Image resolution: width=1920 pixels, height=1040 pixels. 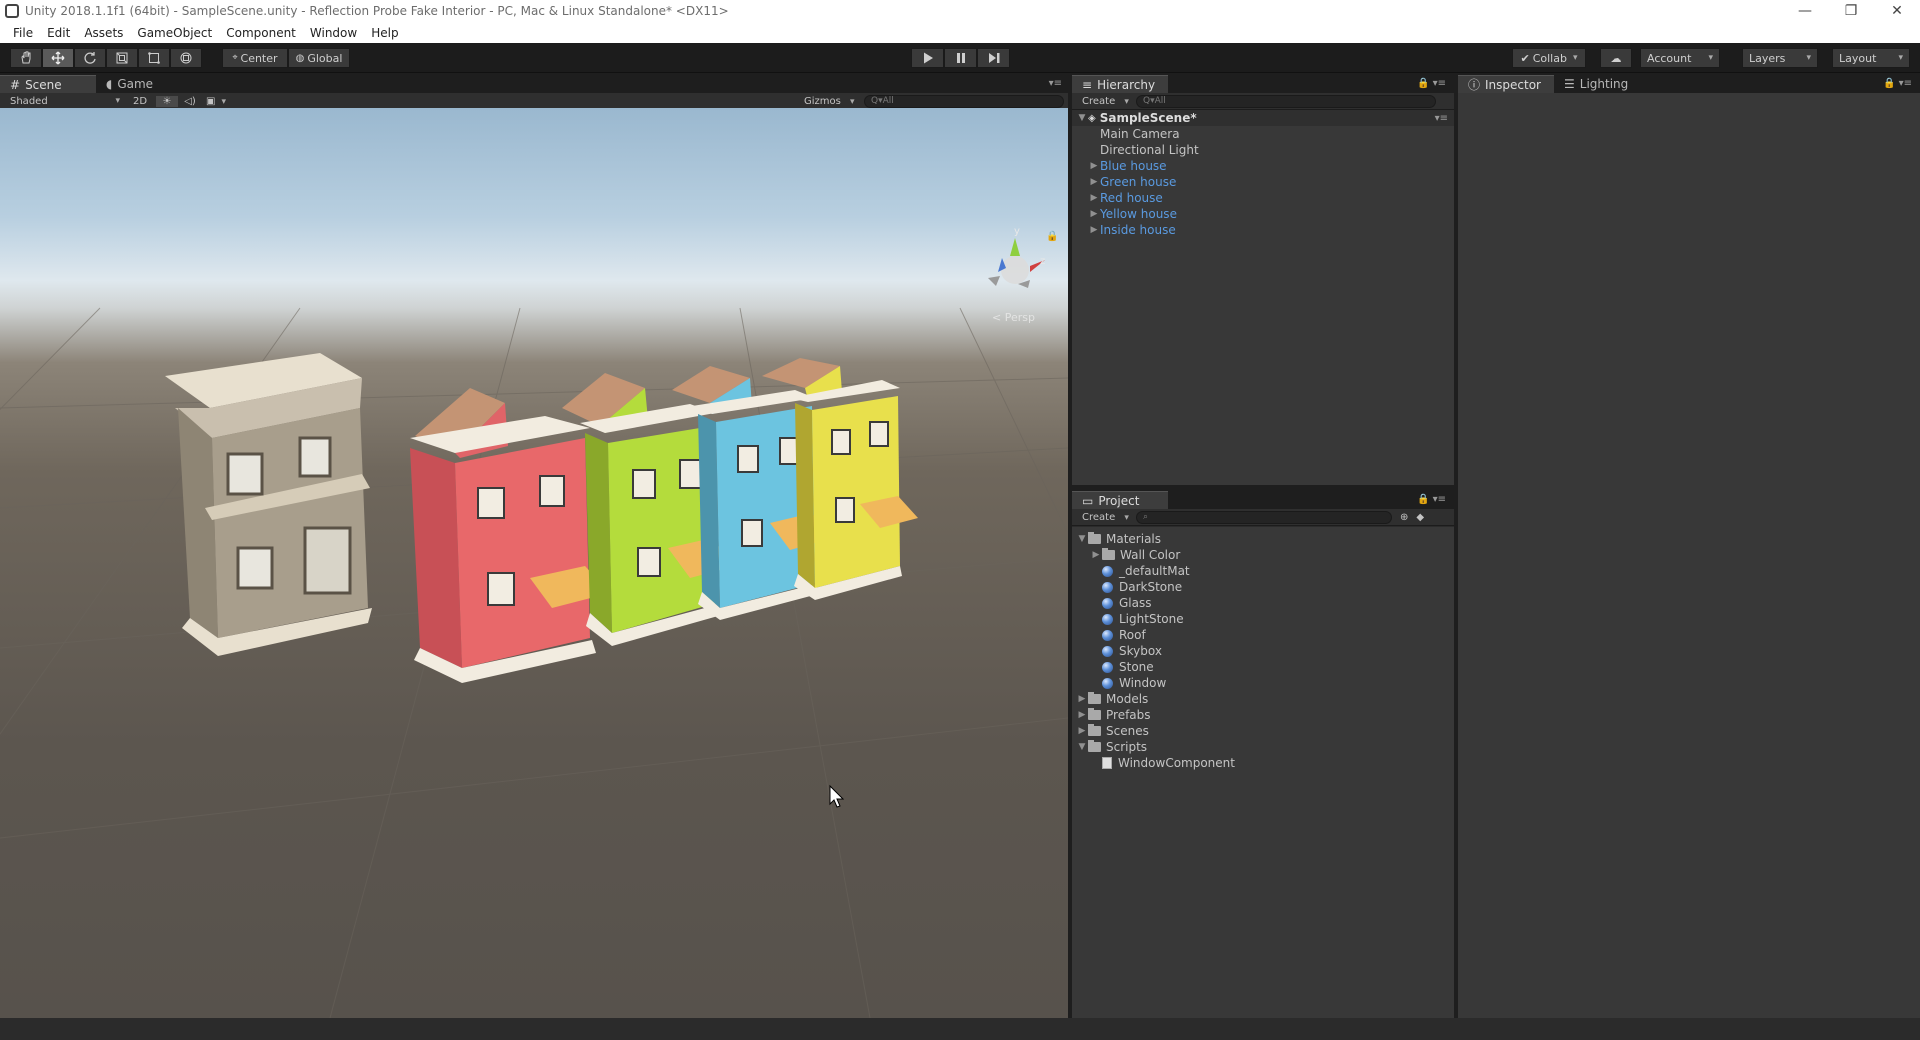 I want to click on project-item-glass: Glass, so click(x=1263, y=603).